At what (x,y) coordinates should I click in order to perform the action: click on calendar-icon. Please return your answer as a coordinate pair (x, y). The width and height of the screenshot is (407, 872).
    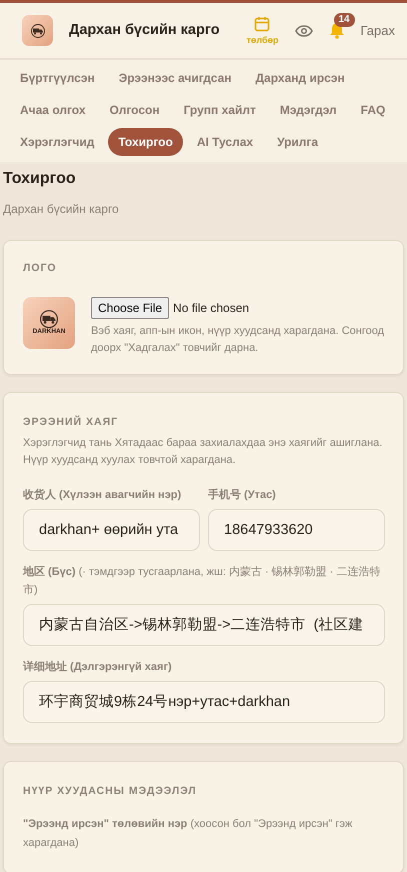
    Looking at the image, I should click on (262, 24).